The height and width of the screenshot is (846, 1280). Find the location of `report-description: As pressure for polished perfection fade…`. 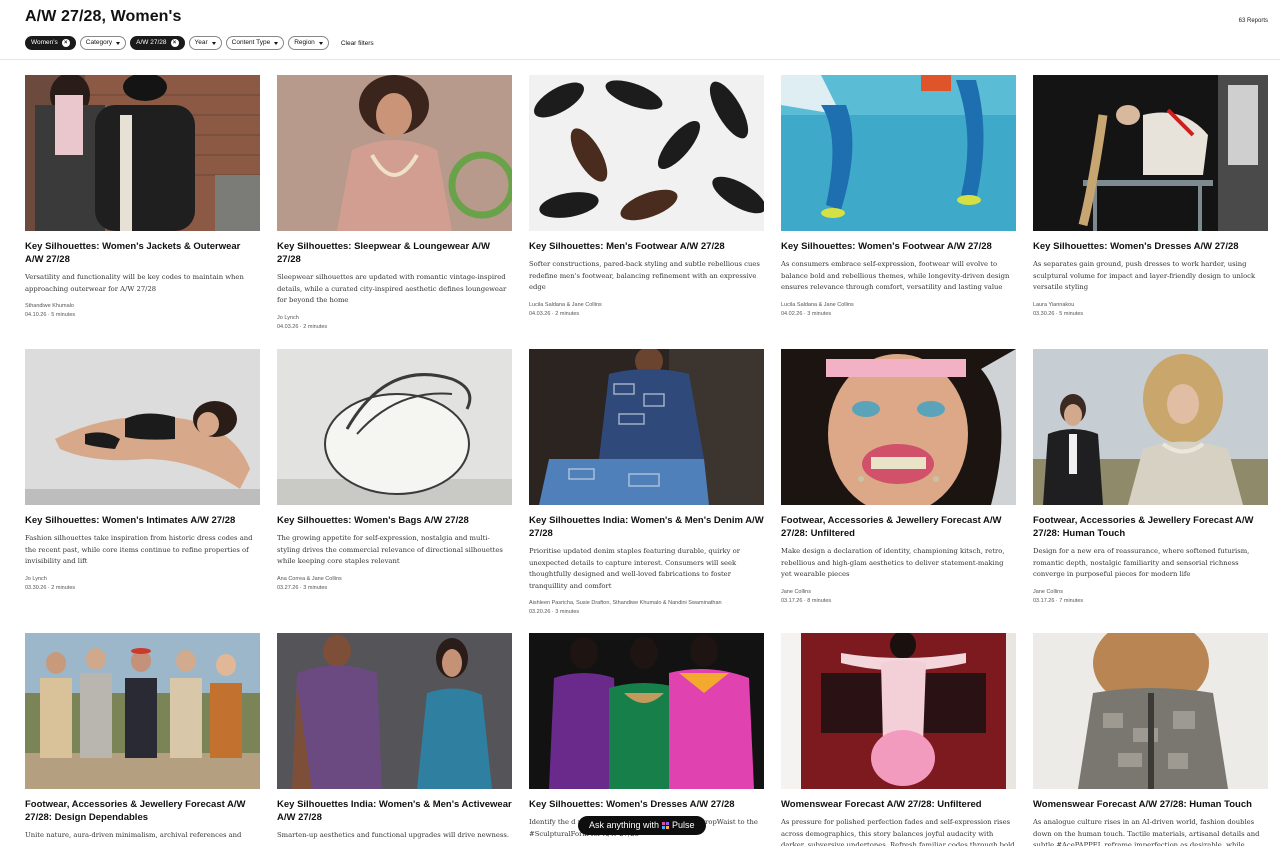

report-description: As pressure for polished perfection fade… is located at coordinates (898, 832).